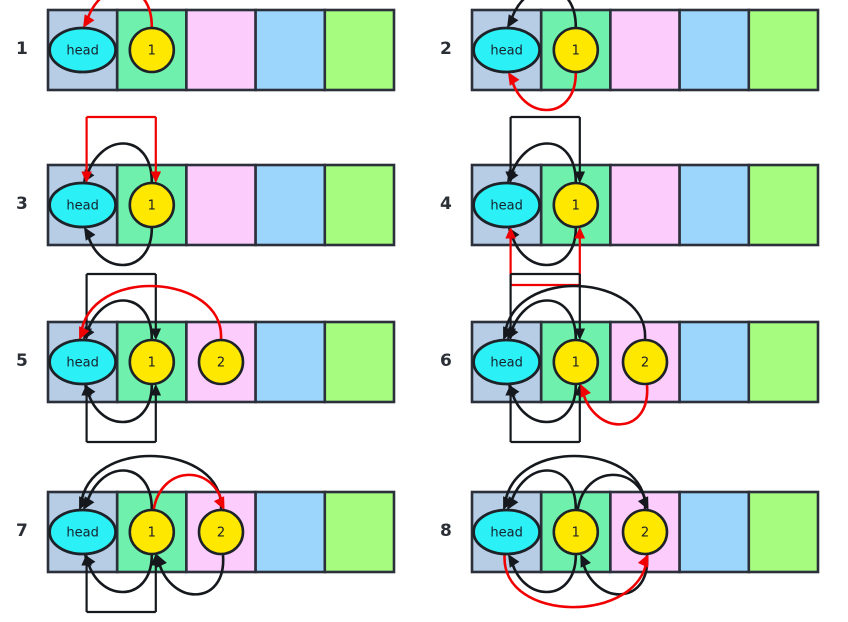 The image size is (848, 622). I want to click on panel-number-label: 6, so click(446, 361).